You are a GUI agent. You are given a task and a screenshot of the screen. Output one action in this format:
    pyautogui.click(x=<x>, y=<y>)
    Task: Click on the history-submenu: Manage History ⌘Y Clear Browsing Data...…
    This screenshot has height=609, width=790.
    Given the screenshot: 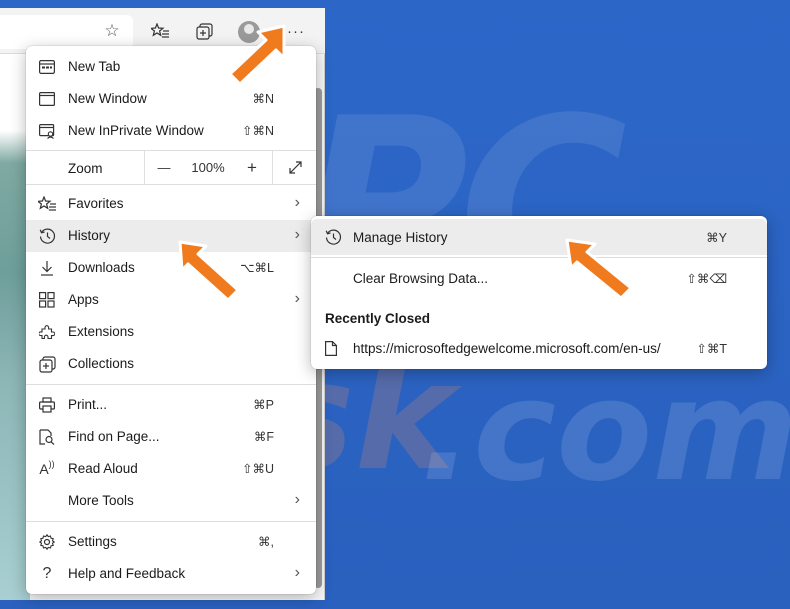 What is the action you would take?
    pyautogui.click(x=539, y=292)
    